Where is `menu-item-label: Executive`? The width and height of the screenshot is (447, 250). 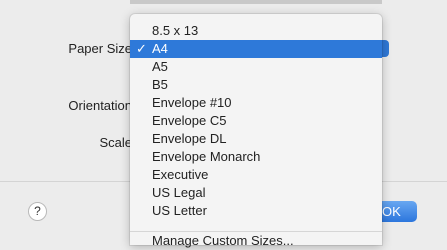 menu-item-label: Executive is located at coordinates (180, 174).